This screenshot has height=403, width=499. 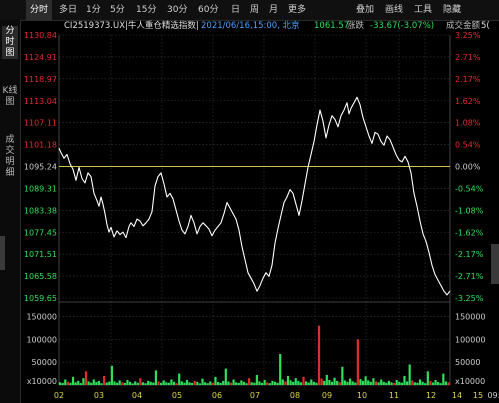 I want to click on x-tick-label: 09, so click(x=327, y=395).